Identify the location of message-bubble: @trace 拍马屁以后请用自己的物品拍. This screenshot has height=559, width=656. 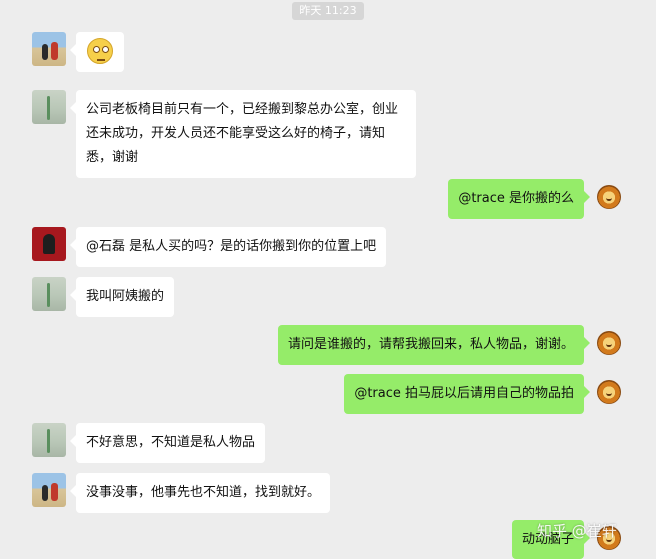
(467, 394).